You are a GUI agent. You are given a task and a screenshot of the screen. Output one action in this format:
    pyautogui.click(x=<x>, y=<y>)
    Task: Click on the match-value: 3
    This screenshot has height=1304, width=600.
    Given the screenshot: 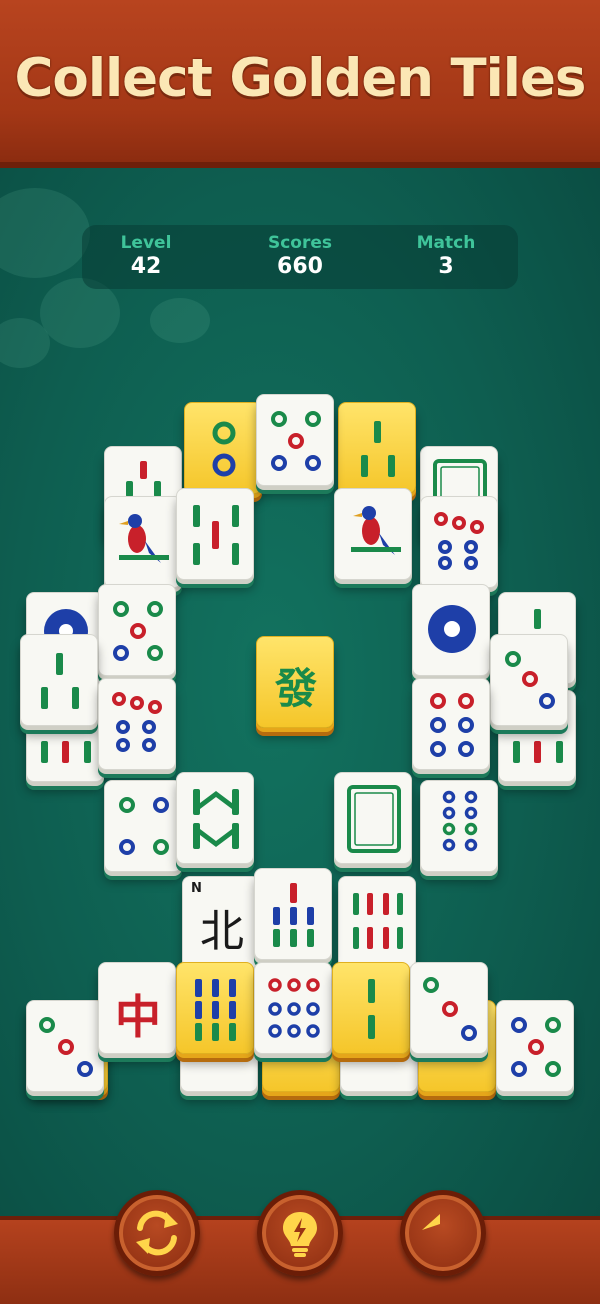 What is the action you would take?
    pyautogui.click(x=446, y=266)
    